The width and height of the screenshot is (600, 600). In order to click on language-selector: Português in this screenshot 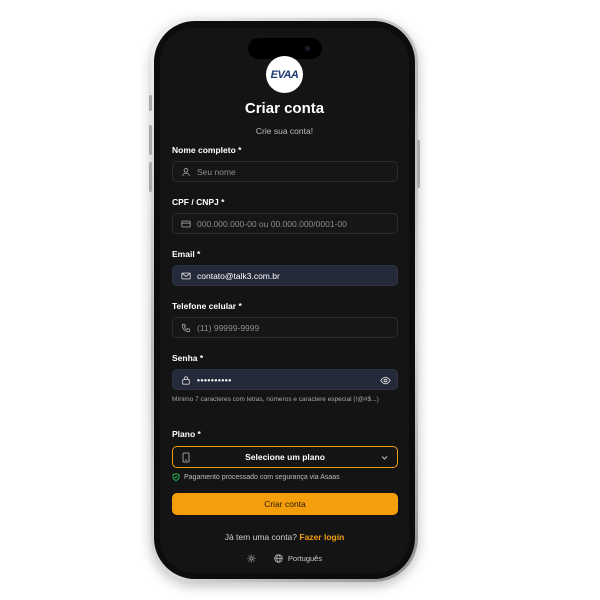, I will do `click(305, 558)`.